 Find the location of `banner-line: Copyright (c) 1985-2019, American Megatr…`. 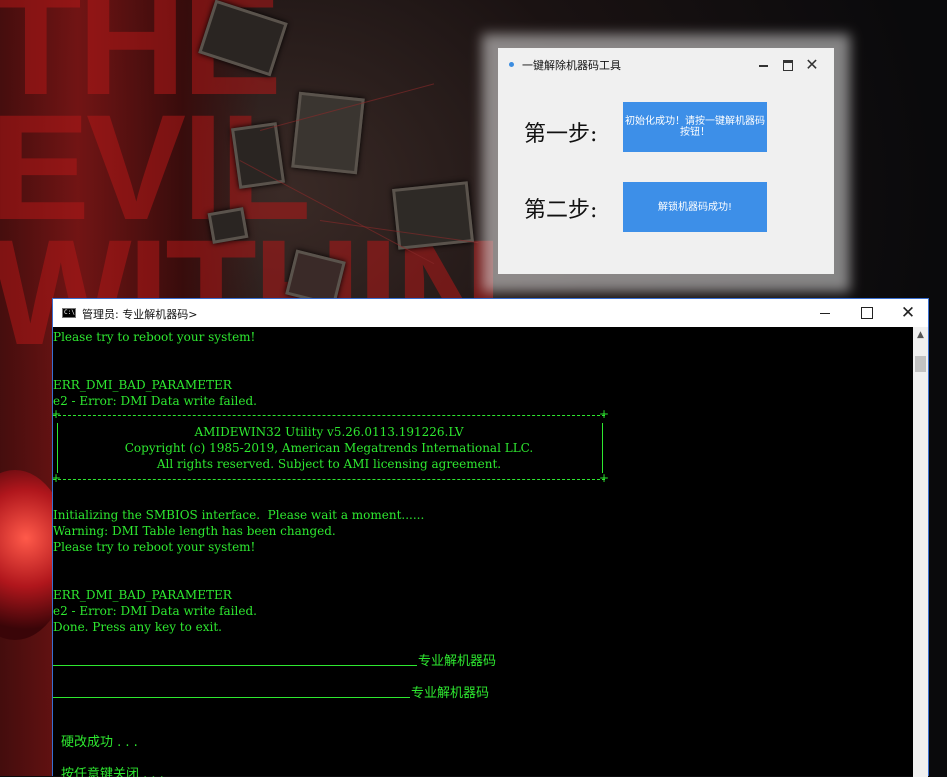

banner-line: Copyright (c) 1985-2019, American Megatr… is located at coordinates (329, 448).